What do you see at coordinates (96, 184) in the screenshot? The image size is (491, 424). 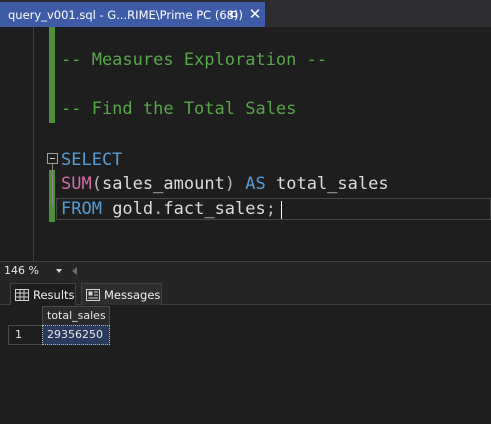 I see `code-token-punct: (` at bounding box center [96, 184].